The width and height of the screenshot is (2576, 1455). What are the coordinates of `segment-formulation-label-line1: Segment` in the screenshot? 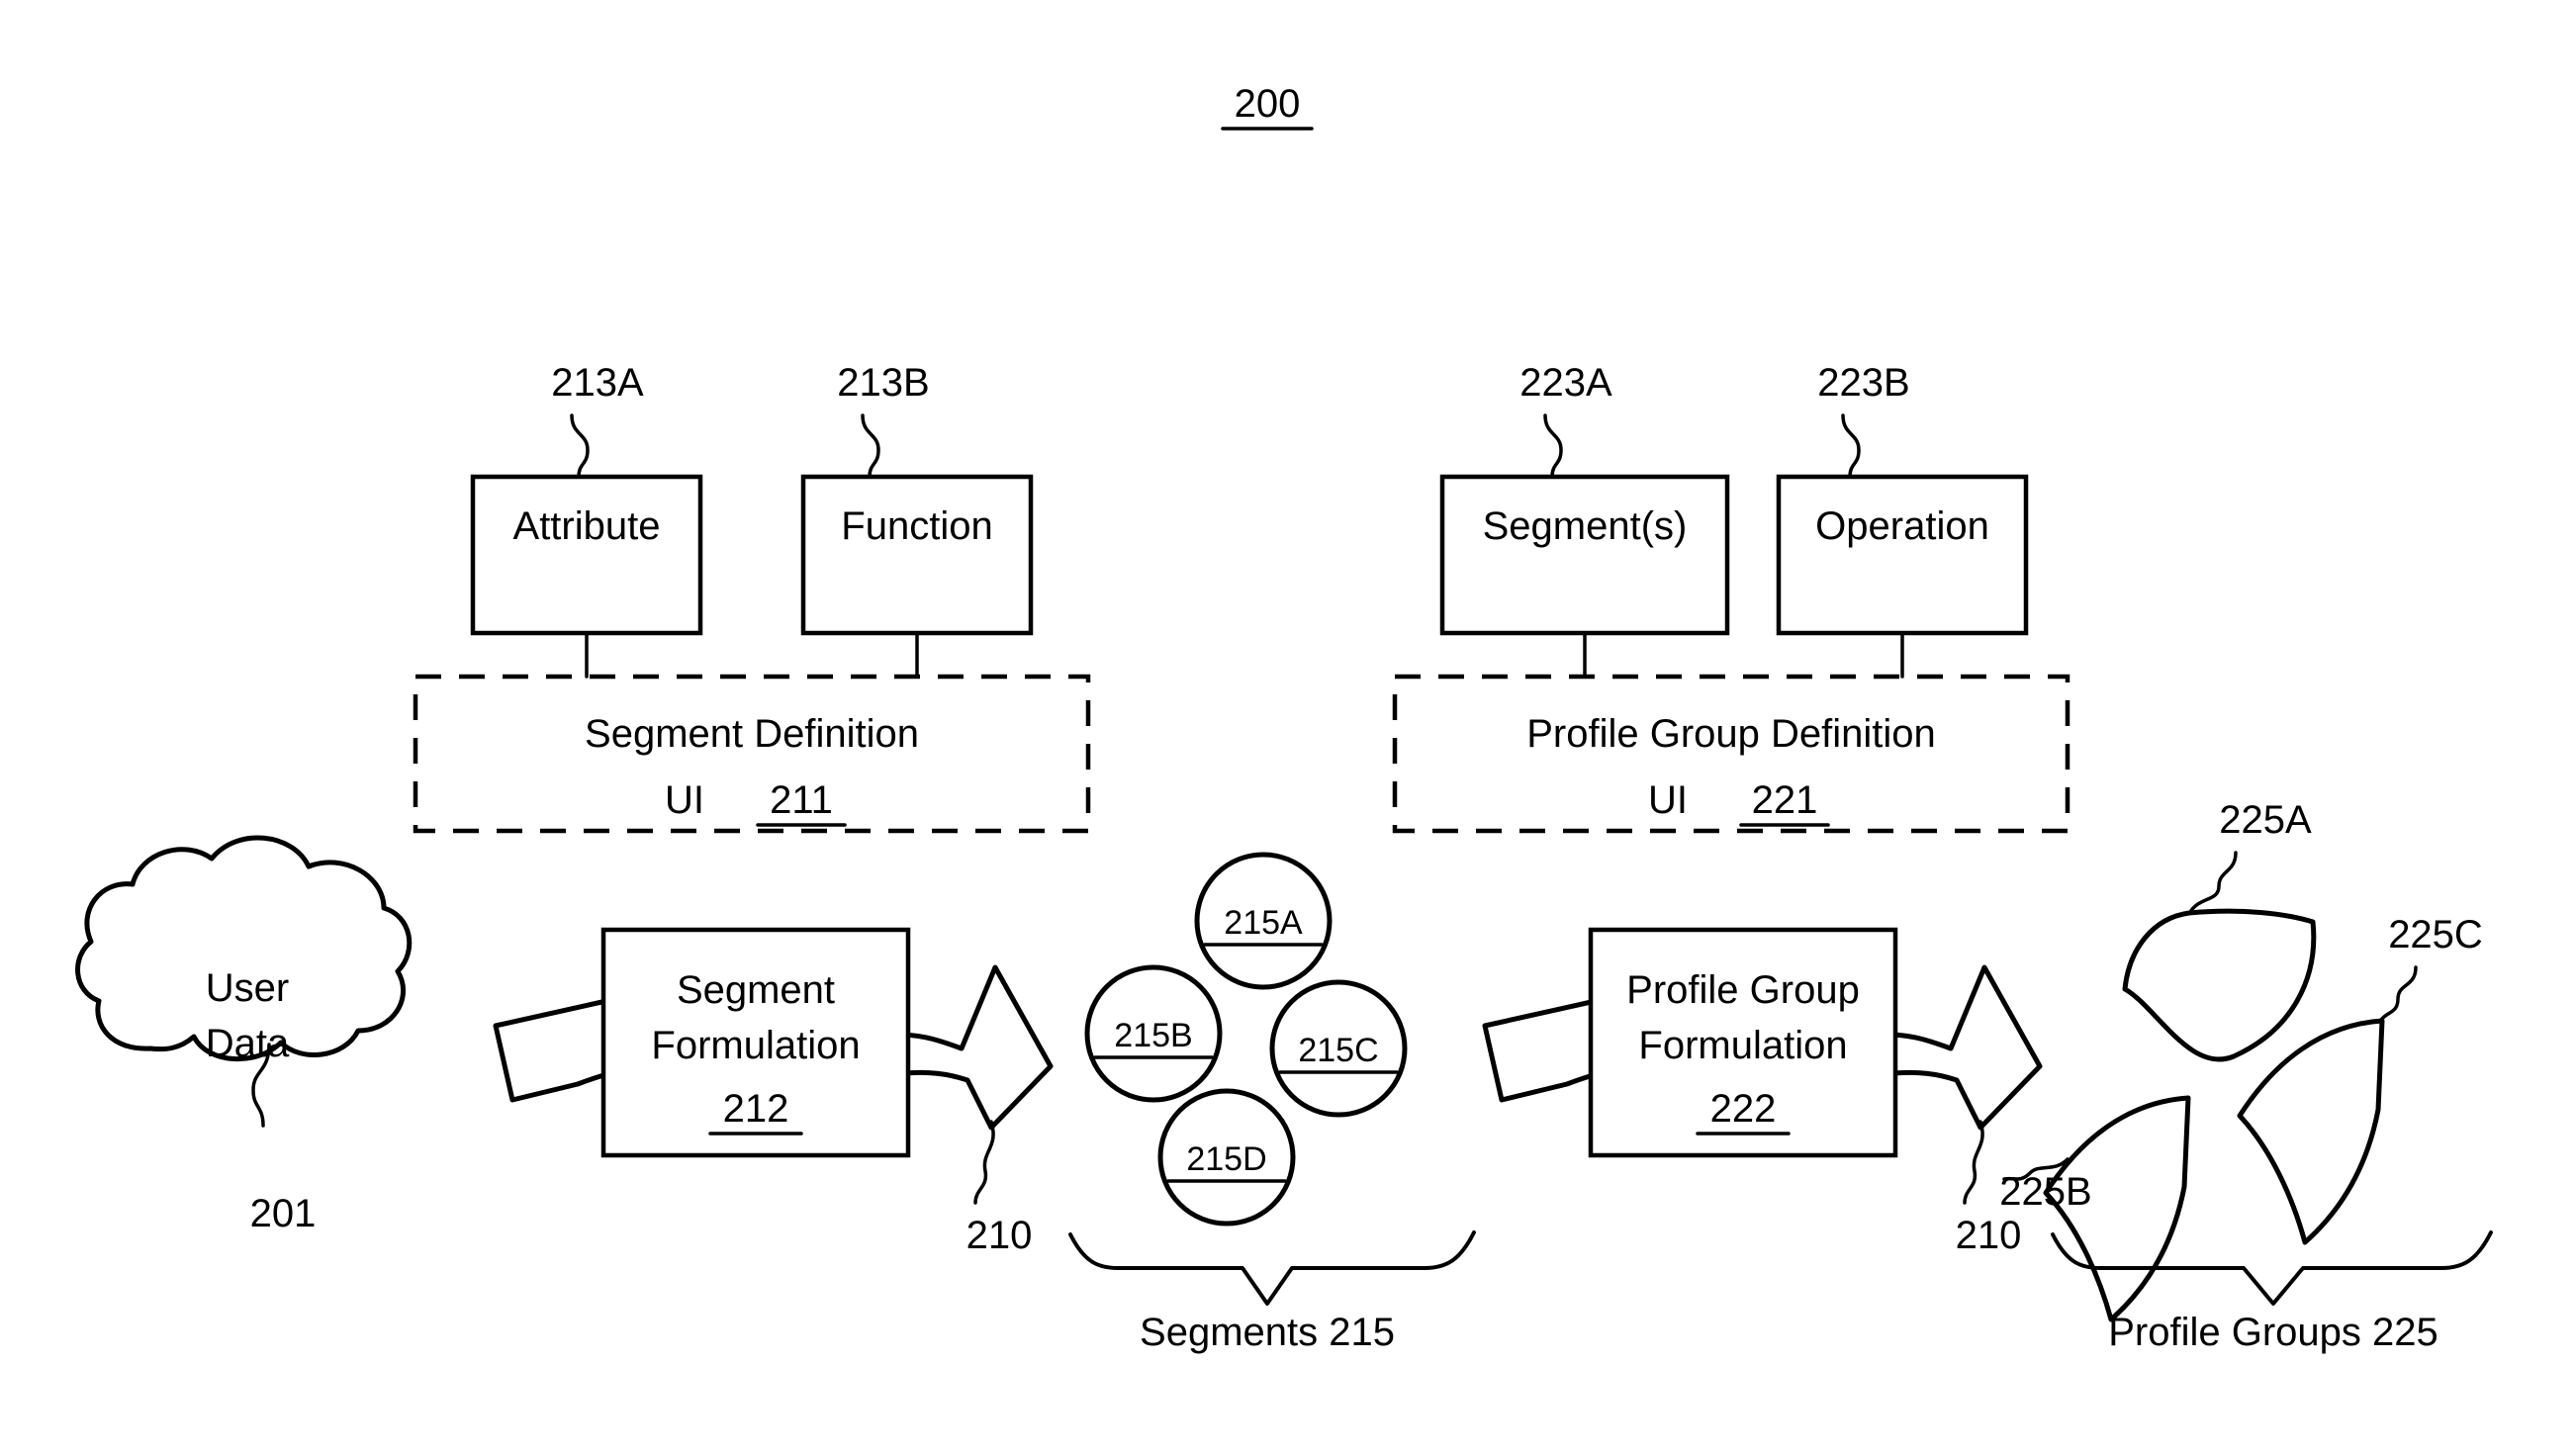 It's located at (756, 990).